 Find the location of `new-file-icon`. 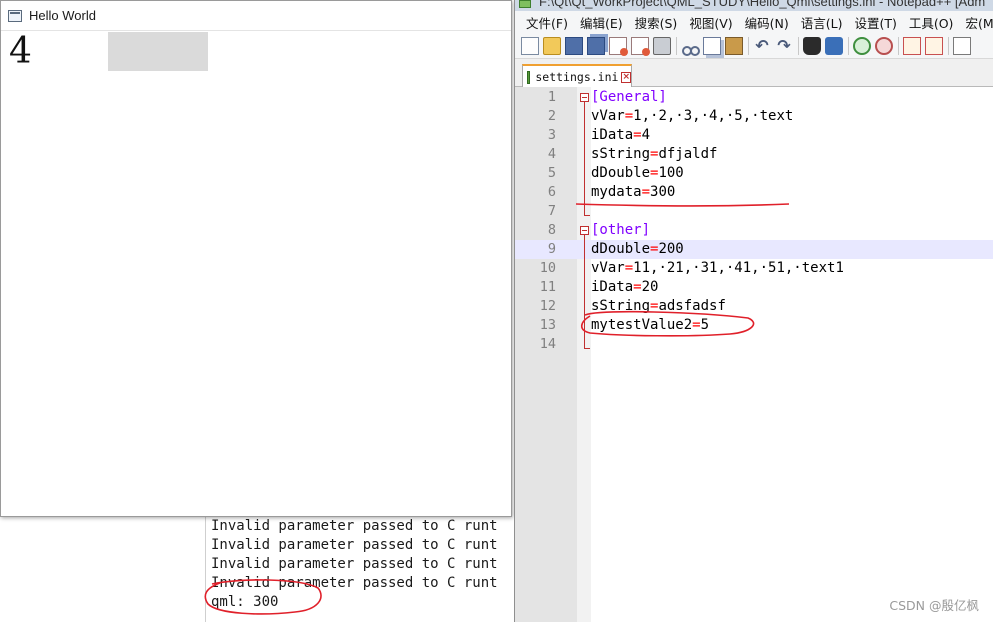

new-file-icon is located at coordinates (530, 45).